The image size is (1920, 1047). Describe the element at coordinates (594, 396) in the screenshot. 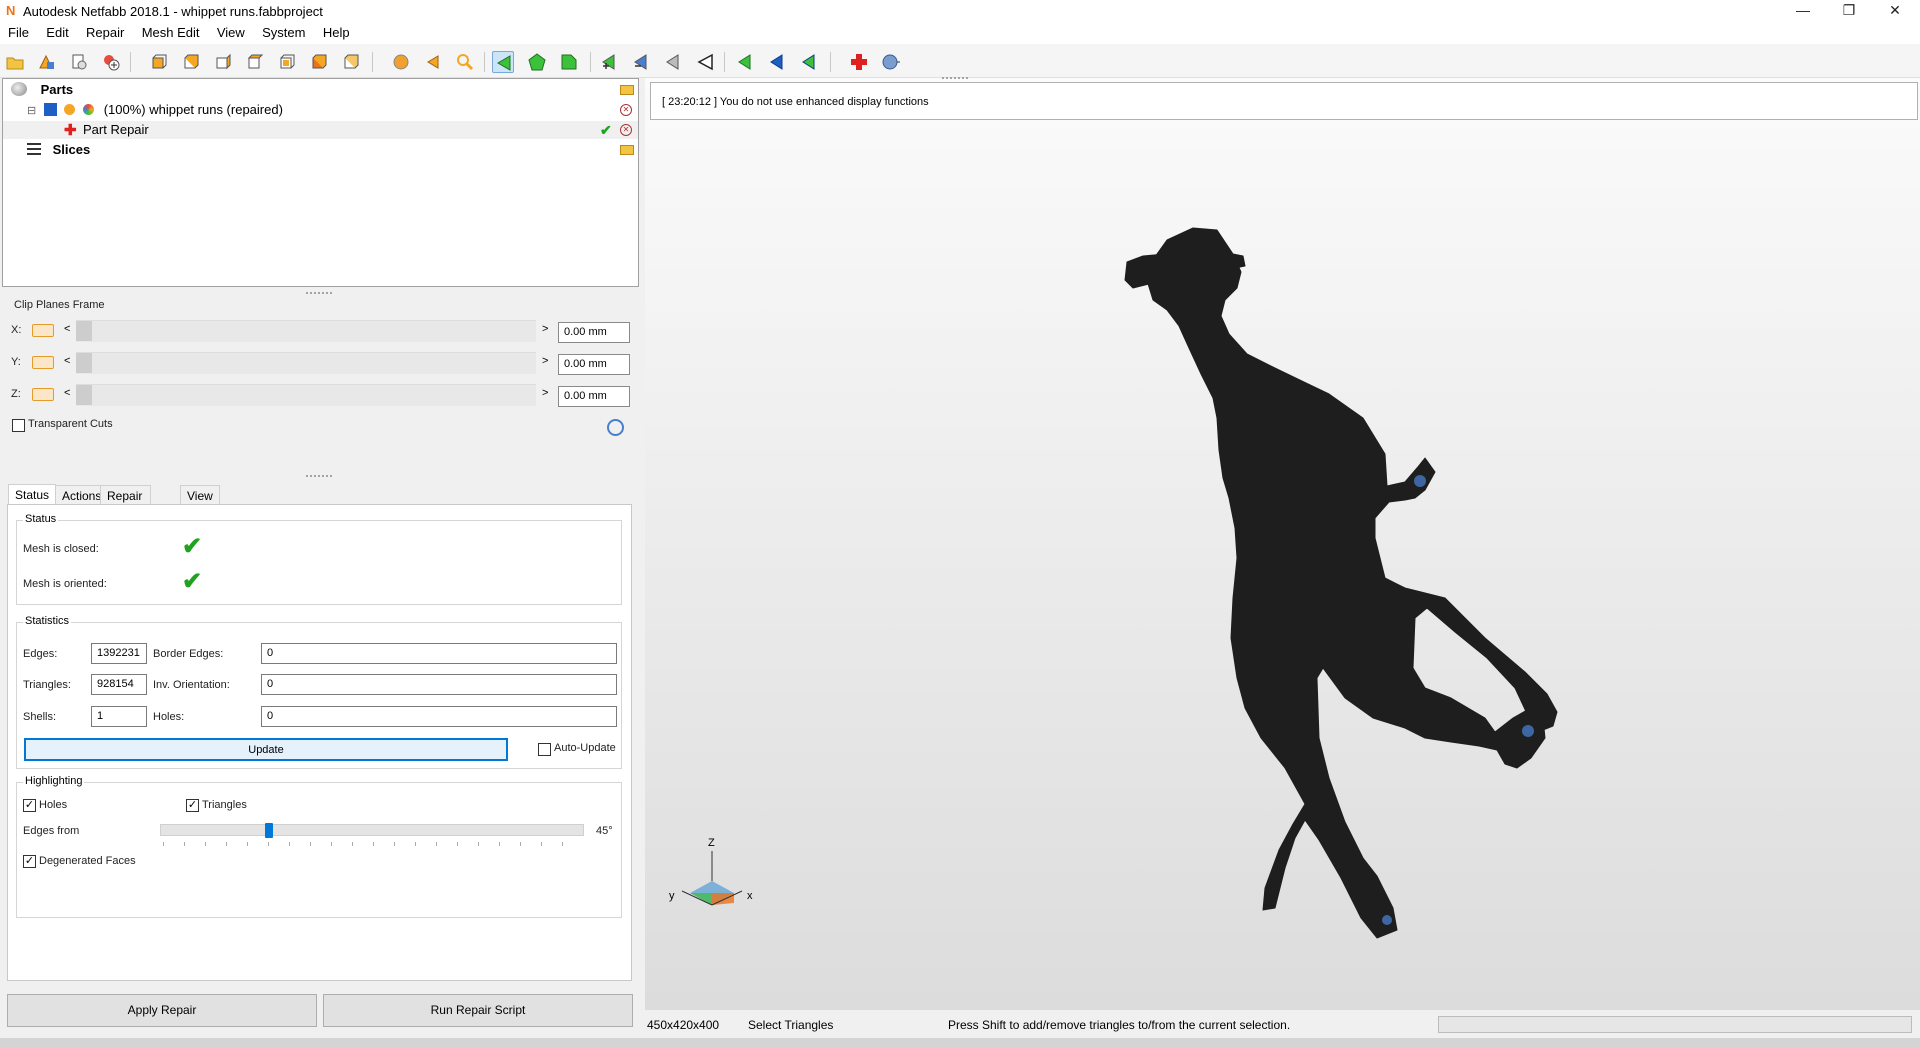

I see `clip-z-value-input: 0.00 mm` at that location.